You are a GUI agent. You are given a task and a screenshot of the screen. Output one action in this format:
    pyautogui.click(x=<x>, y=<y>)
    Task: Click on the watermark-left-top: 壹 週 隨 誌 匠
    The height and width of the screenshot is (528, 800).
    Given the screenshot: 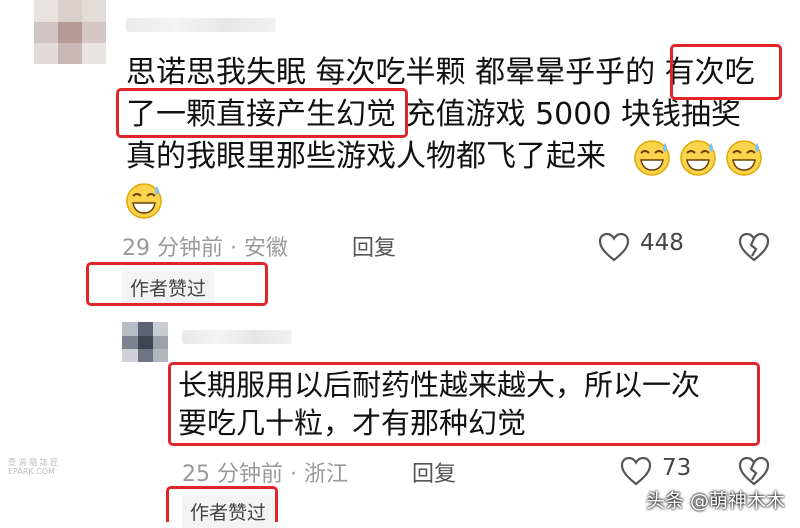 What is the action you would take?
    pyautogui.click(x=33, y=462)
    